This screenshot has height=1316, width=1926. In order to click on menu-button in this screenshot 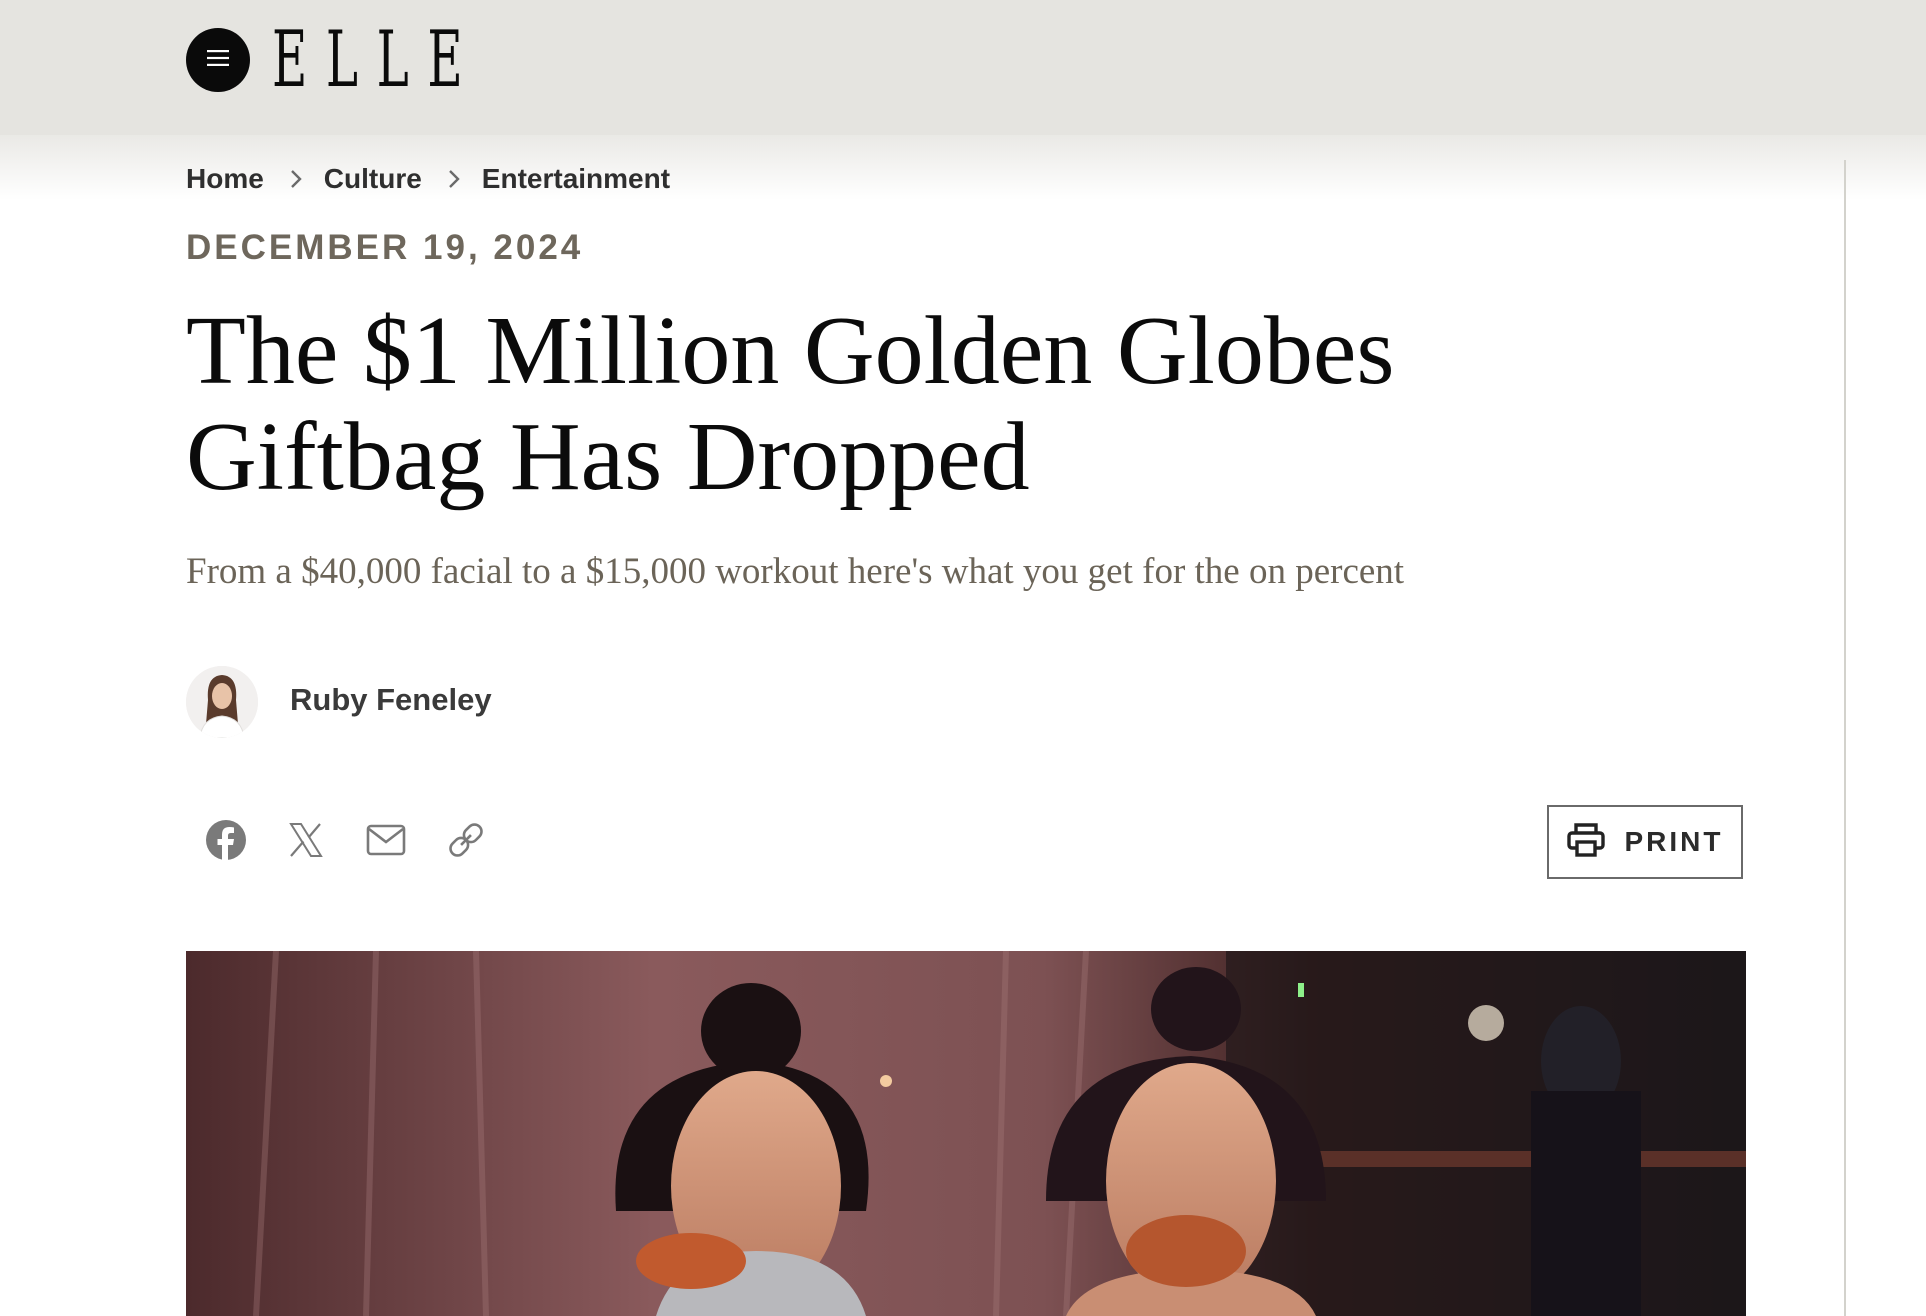, I will do `click(218, 60)`.